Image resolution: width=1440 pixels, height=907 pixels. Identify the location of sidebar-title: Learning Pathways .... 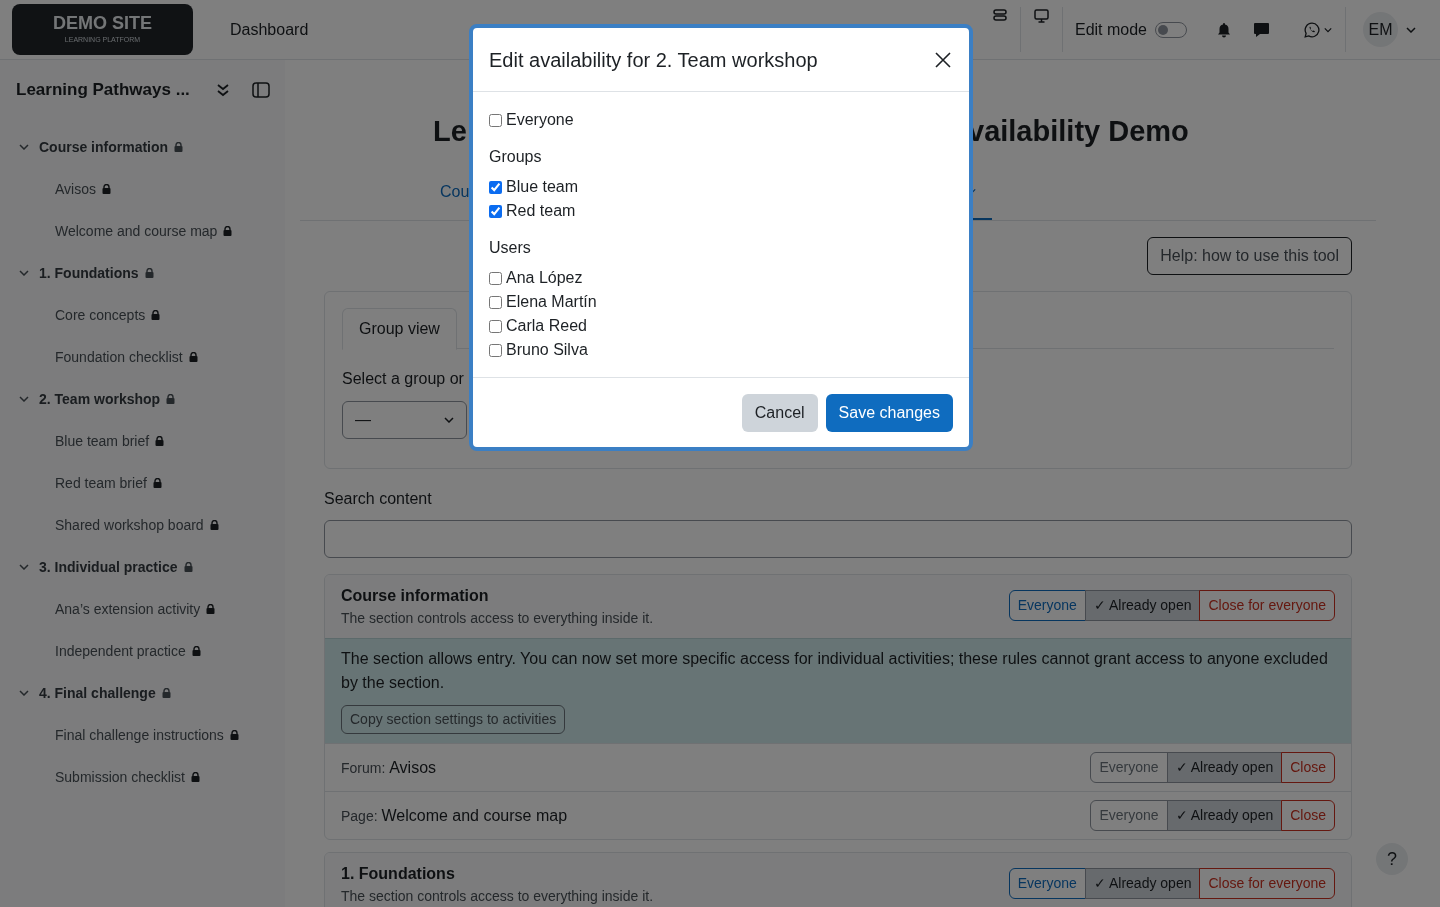
(103, 90).